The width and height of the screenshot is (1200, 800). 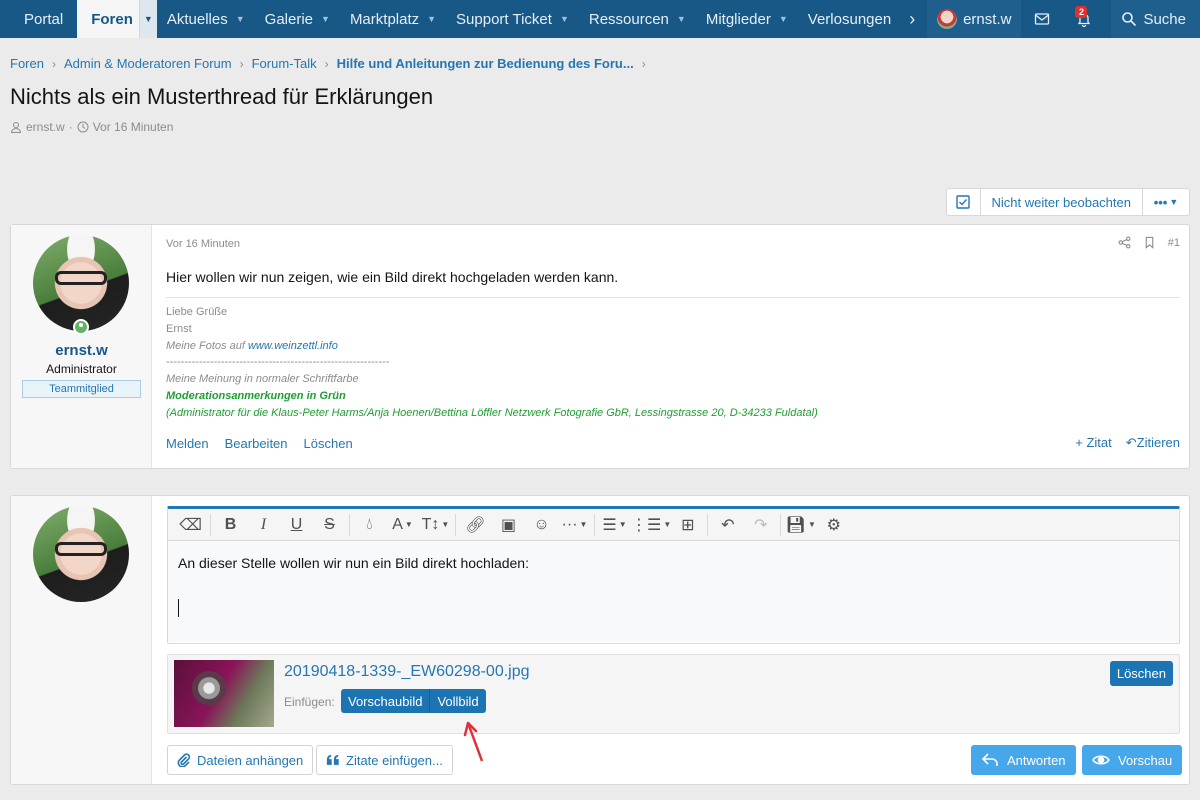 What do you see at coordinates (81, 350) in the screenshot?
I see `post-username: ernst.w` at bounding box center [81, 350].